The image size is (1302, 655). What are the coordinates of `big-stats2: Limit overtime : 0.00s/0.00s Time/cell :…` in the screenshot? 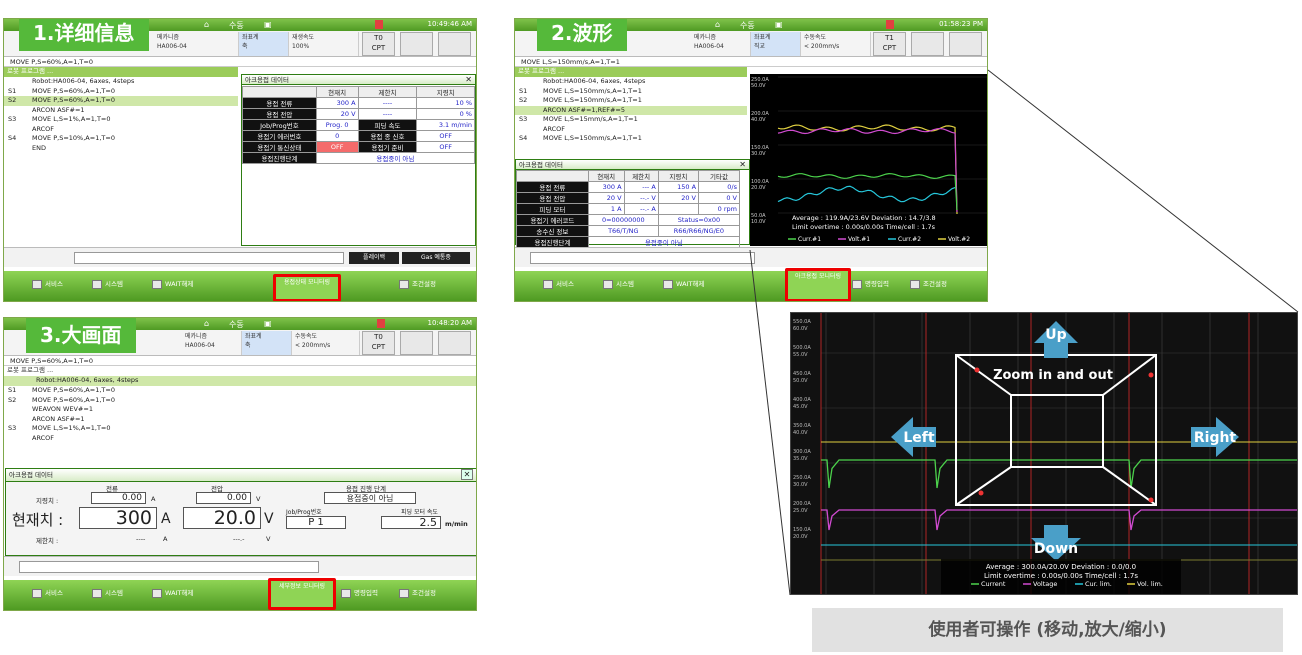 It's located at (1061, 576).